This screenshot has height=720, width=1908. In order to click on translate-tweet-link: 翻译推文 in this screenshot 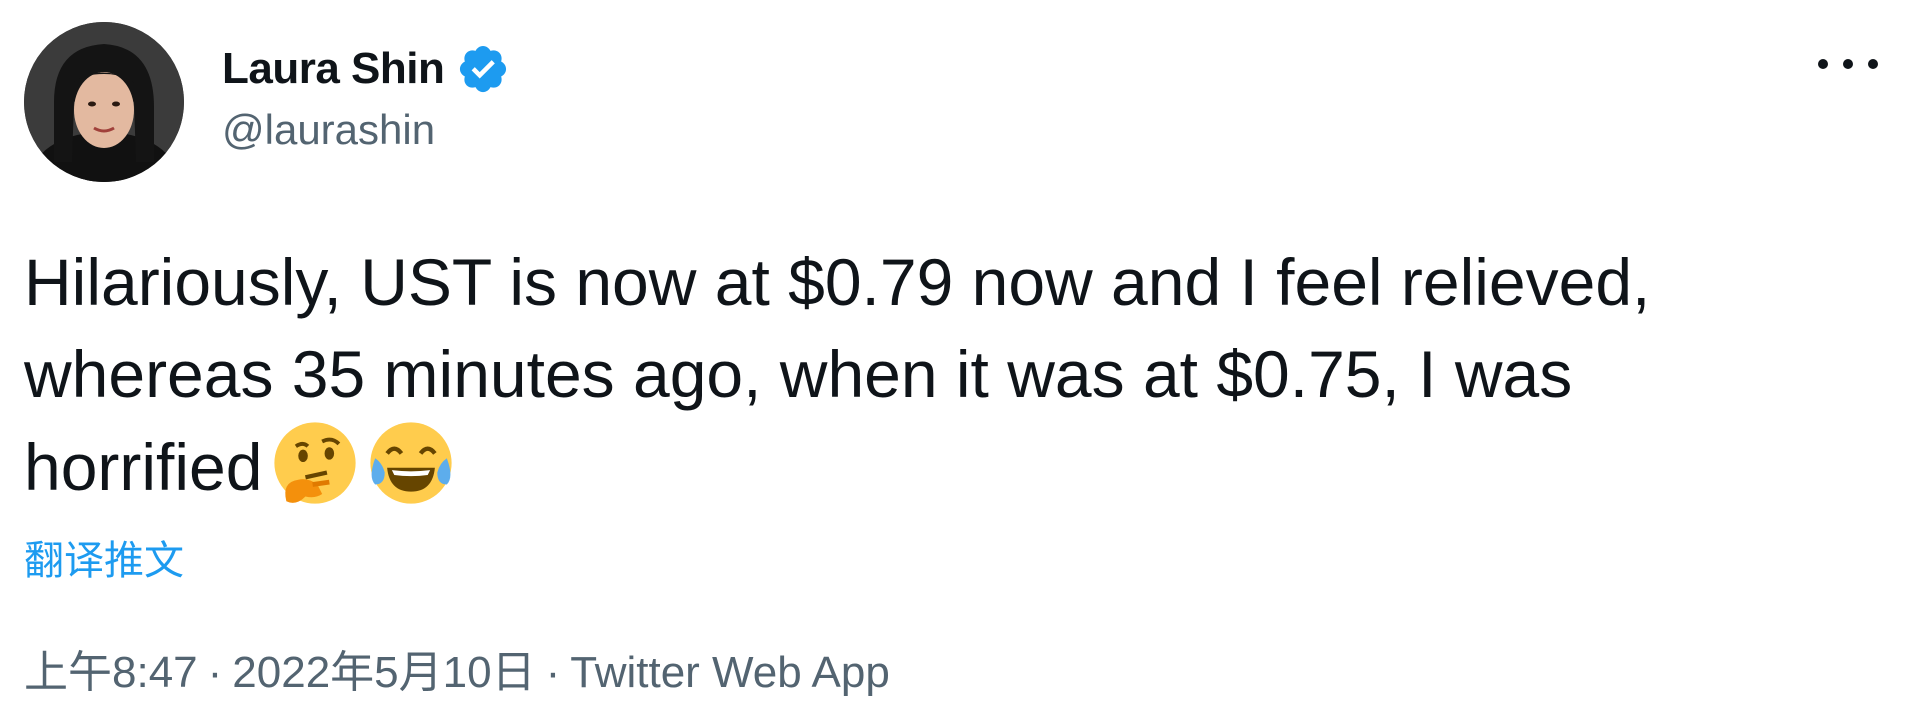, I will do `click(104, 557)`.